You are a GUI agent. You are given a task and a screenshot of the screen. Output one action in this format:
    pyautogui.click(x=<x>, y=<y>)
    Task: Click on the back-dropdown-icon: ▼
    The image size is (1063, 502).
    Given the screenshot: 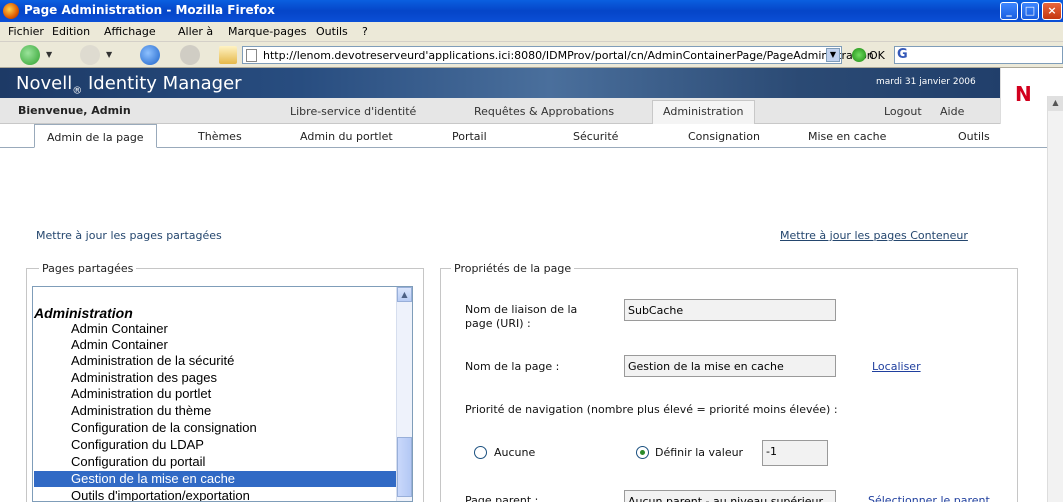 What is the action you would take?
    pyautogui.click(x=49, y=54)
    